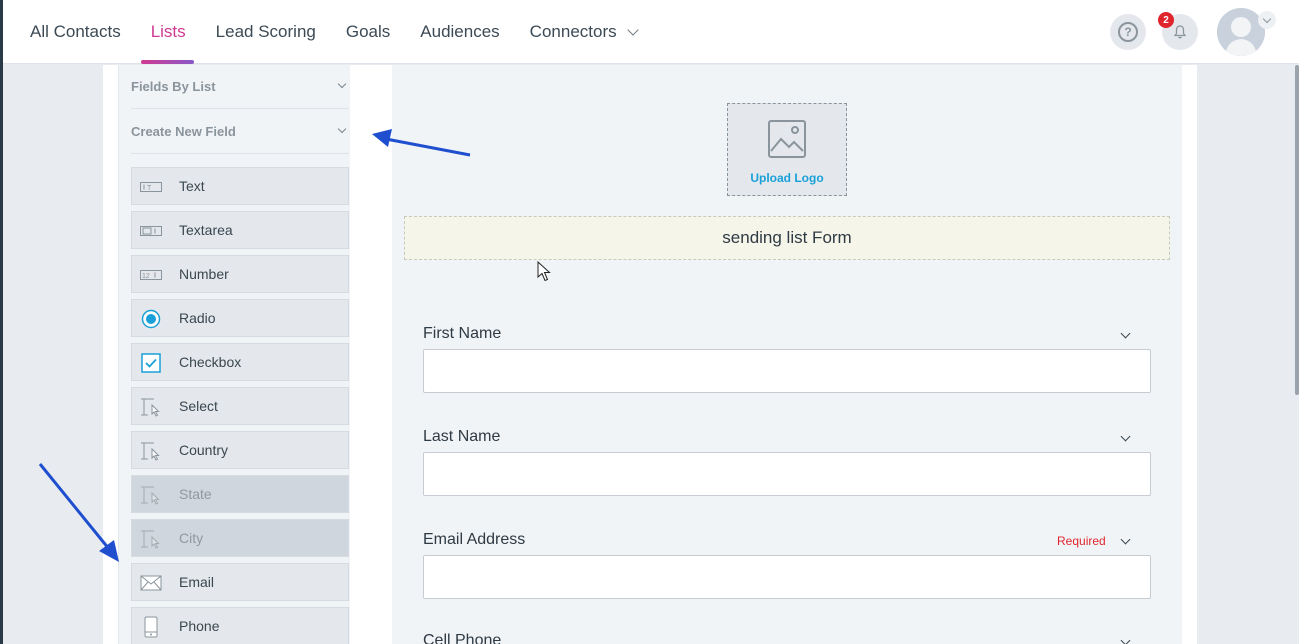 Image resolution: width=1299 pixels, height=644 pixels. I want to click on field-type-checkbox: Checkbox, so click(240, 362).